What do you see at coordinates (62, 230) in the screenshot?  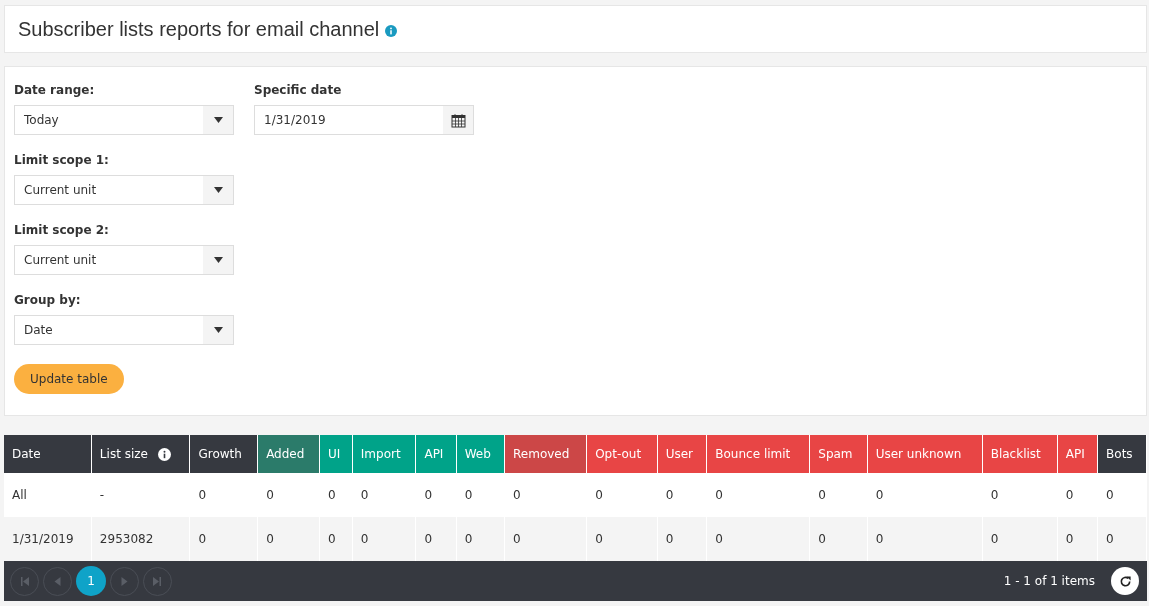 I see `field-label: Limit scope 2:` at bounding box center [62, 230].